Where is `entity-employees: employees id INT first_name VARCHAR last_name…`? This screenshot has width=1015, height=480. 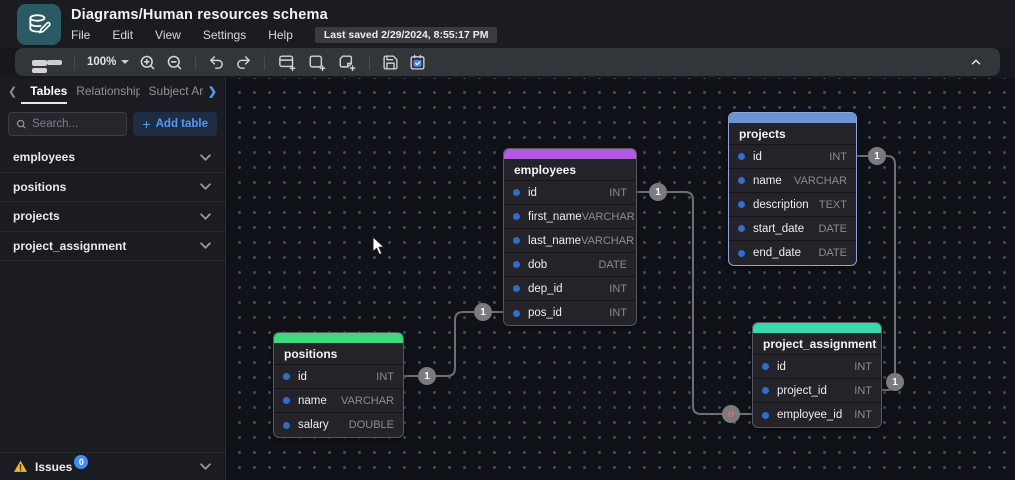 entity-employees: employees id INT first_name VARCHAR last_name… is located at coordinates (570, 237).